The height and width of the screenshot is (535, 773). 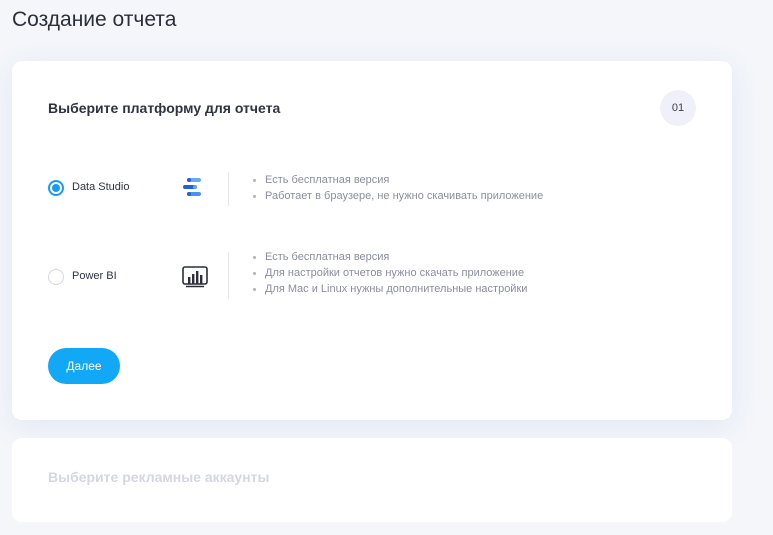 What do you see at coordinates (159, 477) in the screenshot?
I see `step-title: Выберите рекламные аккаунты` at bounding box center [159, 477].